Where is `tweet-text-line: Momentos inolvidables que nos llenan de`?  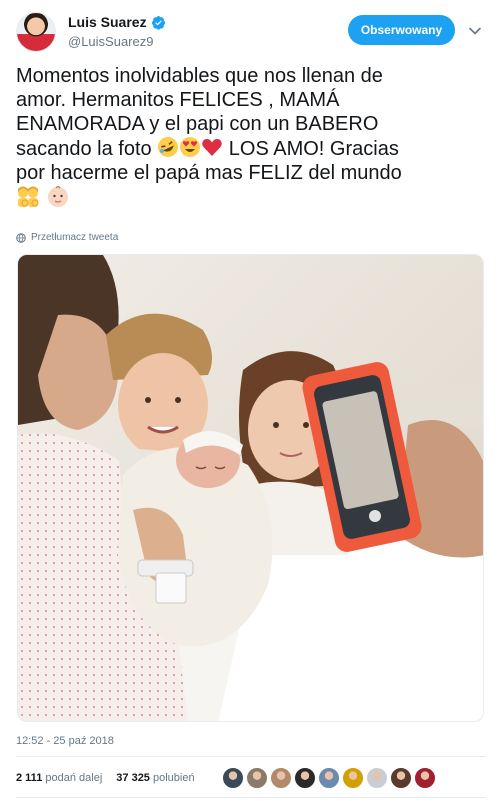 tweet-text-line: Momentos inolvidables que nos llenan de is located at coordinates (199, 76).